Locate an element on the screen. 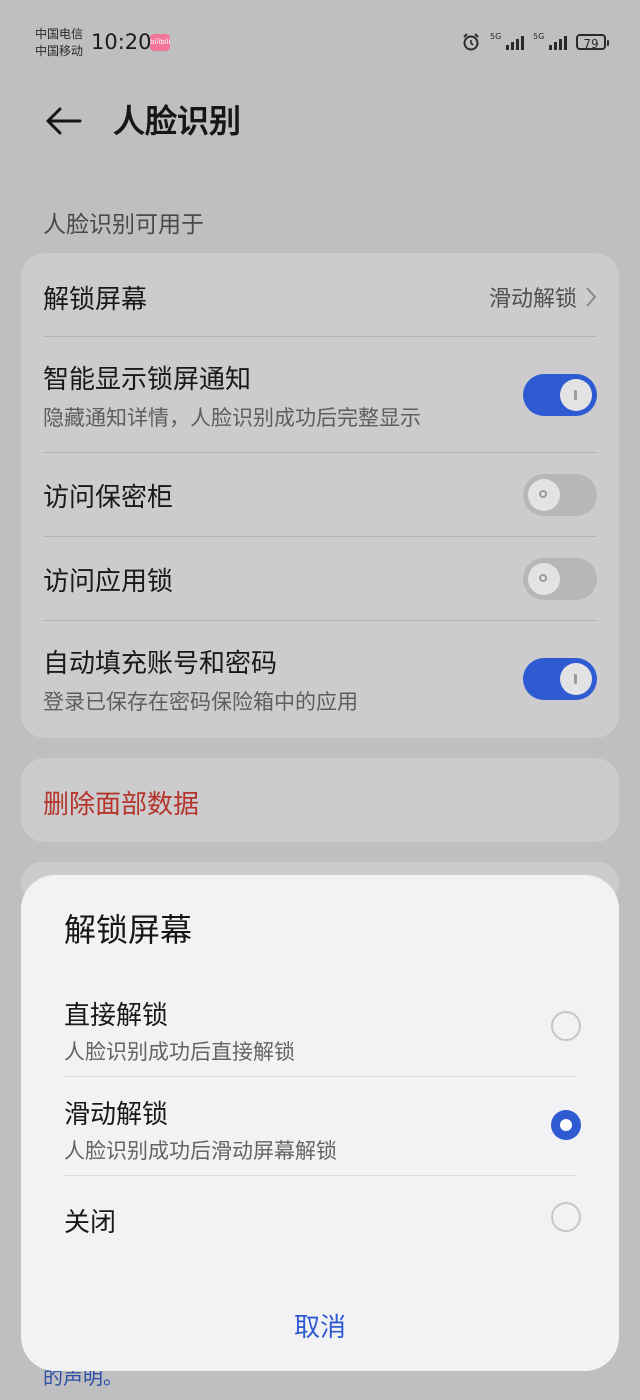 The image size is (640, 1400). option-label: 关闭 is located at coordinates (90, 1223).